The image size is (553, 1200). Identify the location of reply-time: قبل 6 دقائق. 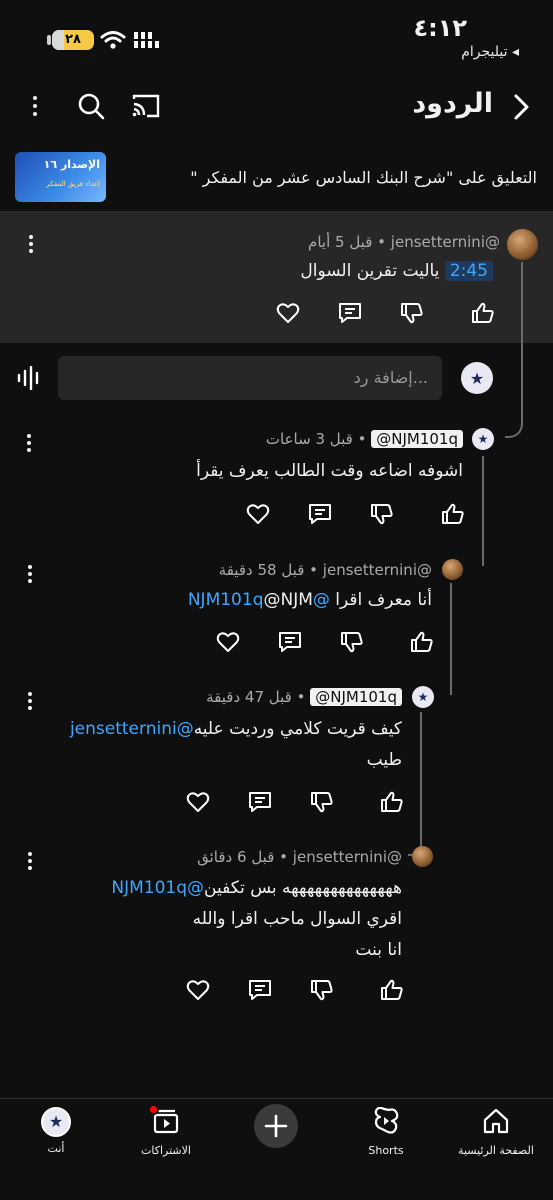
(236, 857).